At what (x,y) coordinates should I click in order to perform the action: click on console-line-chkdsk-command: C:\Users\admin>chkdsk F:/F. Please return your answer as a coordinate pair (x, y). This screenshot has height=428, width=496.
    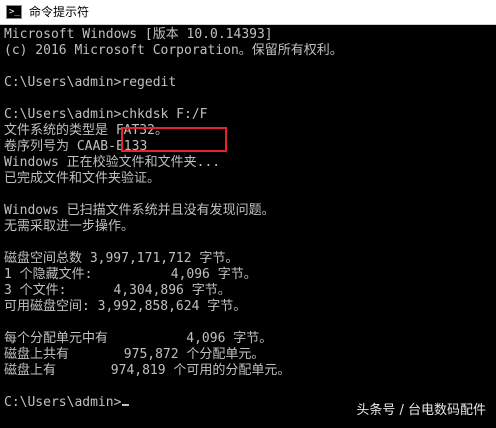
    Looking at the image, I should click on (106, 114).